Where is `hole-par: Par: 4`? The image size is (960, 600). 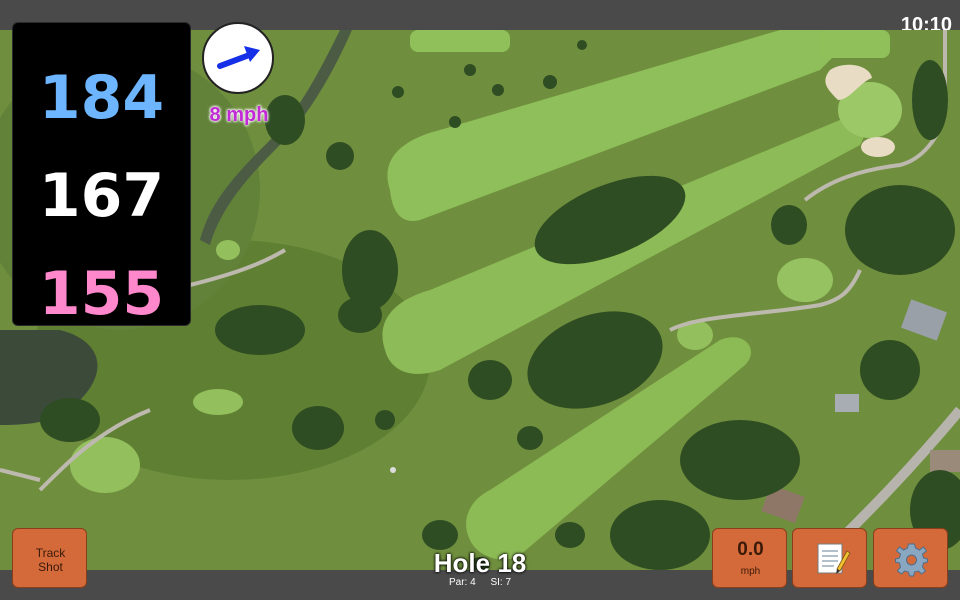
hole-par: Par: 4 is located at coordinates (462, 582).